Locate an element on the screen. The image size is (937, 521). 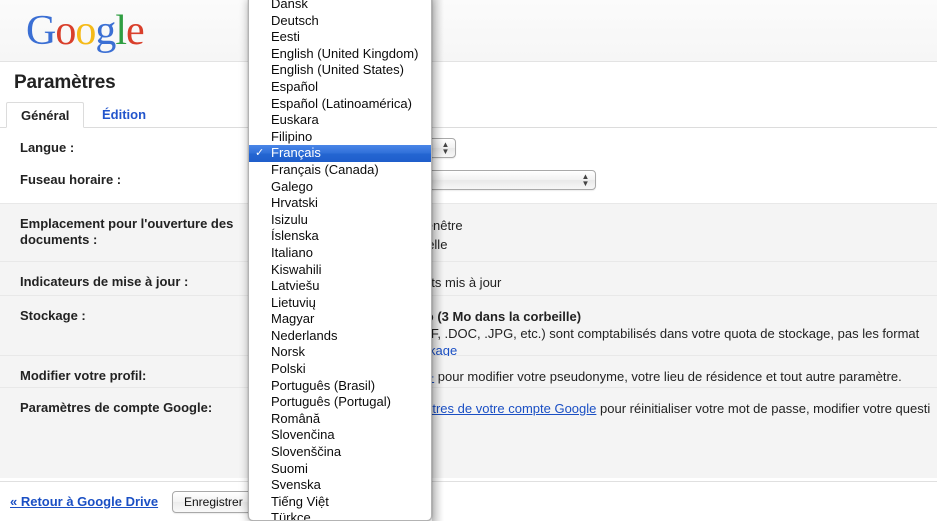
logo-letter-2: o is located at coordinates (85, 31).